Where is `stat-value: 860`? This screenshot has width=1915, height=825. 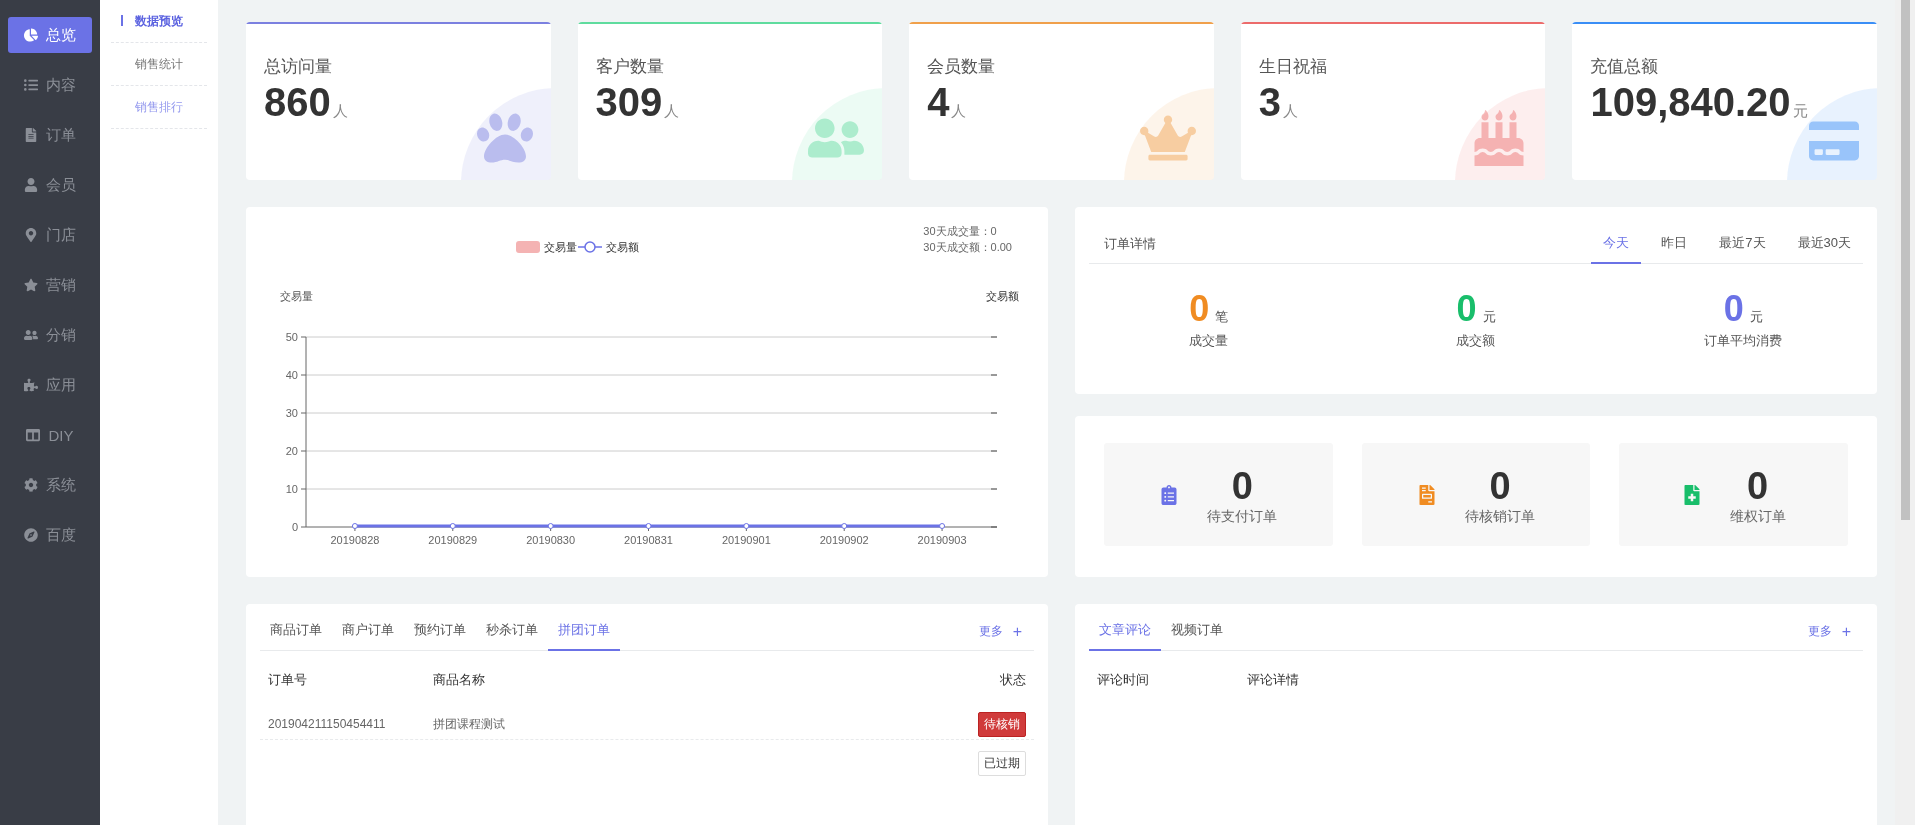
stat-value: 860 is located at coordinates (297, 102).